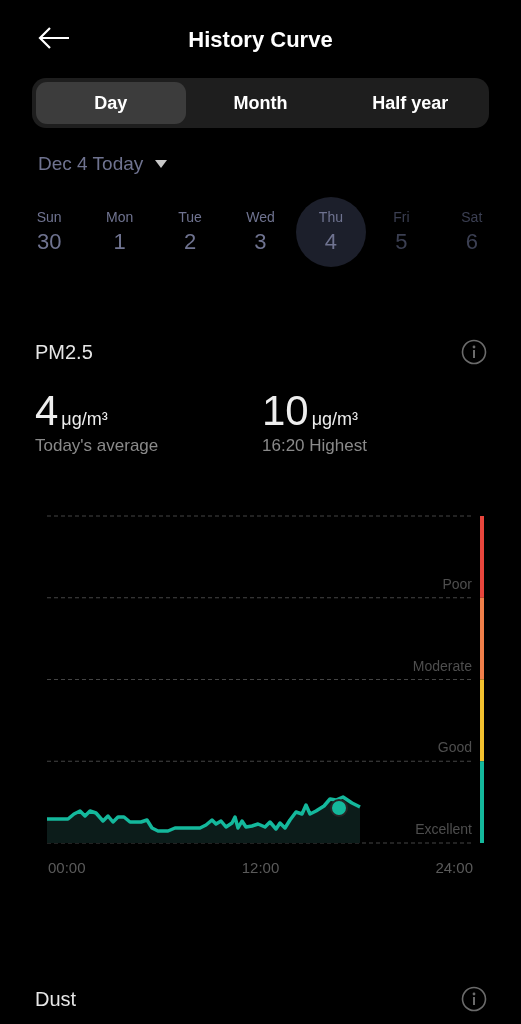 The image size is (521, 1024). I want to click on day-button: Thu 4, so click(330, 231).